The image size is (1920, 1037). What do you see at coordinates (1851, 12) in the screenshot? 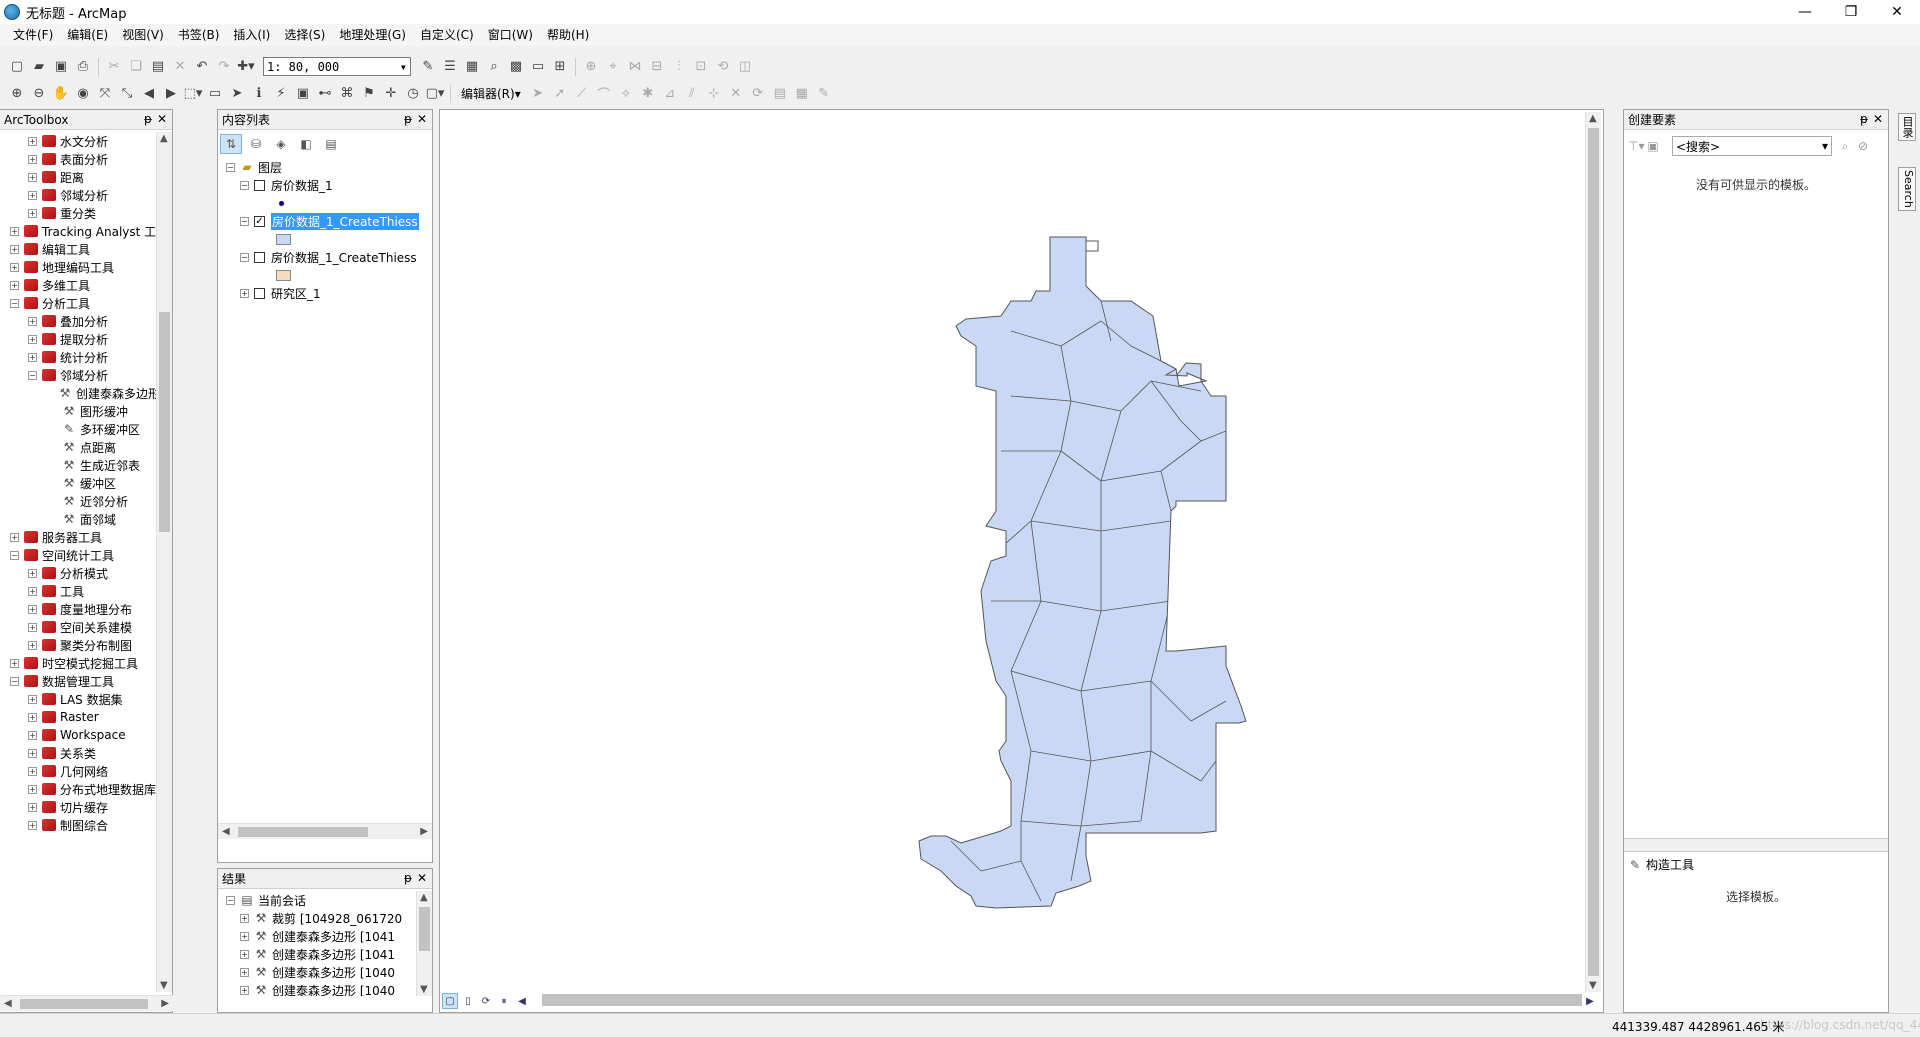
I see `maximize-button: ❐` at bounding box center [1851, 12].